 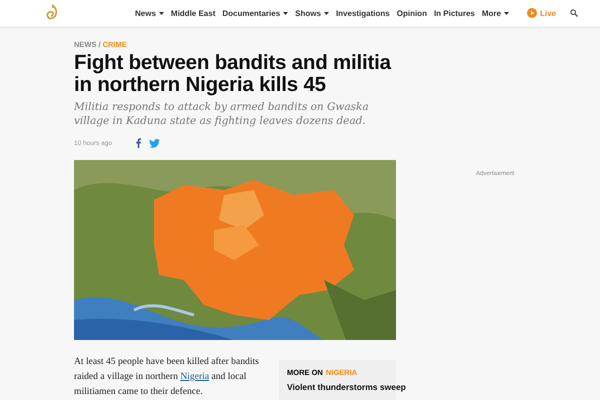 I want to click on article-summary: Militia responds to attack by armed bandits on Gwaska village in Kaduna state as fighting leaves dozens dead., so click(x=222, y=114).